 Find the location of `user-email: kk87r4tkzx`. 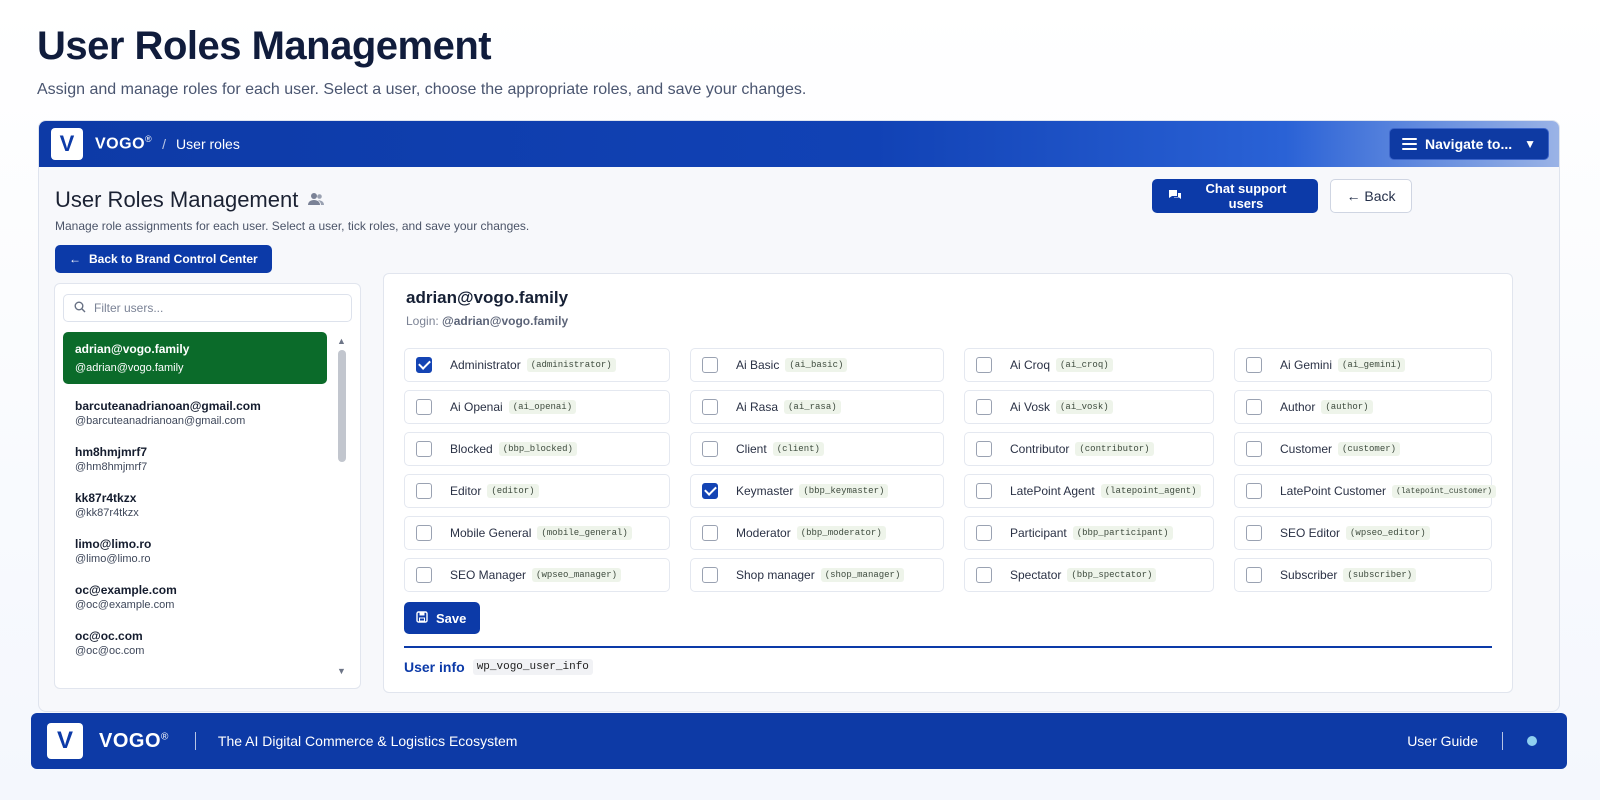

user-email: kk87r4tkzx is located at coordinates (106, 498).